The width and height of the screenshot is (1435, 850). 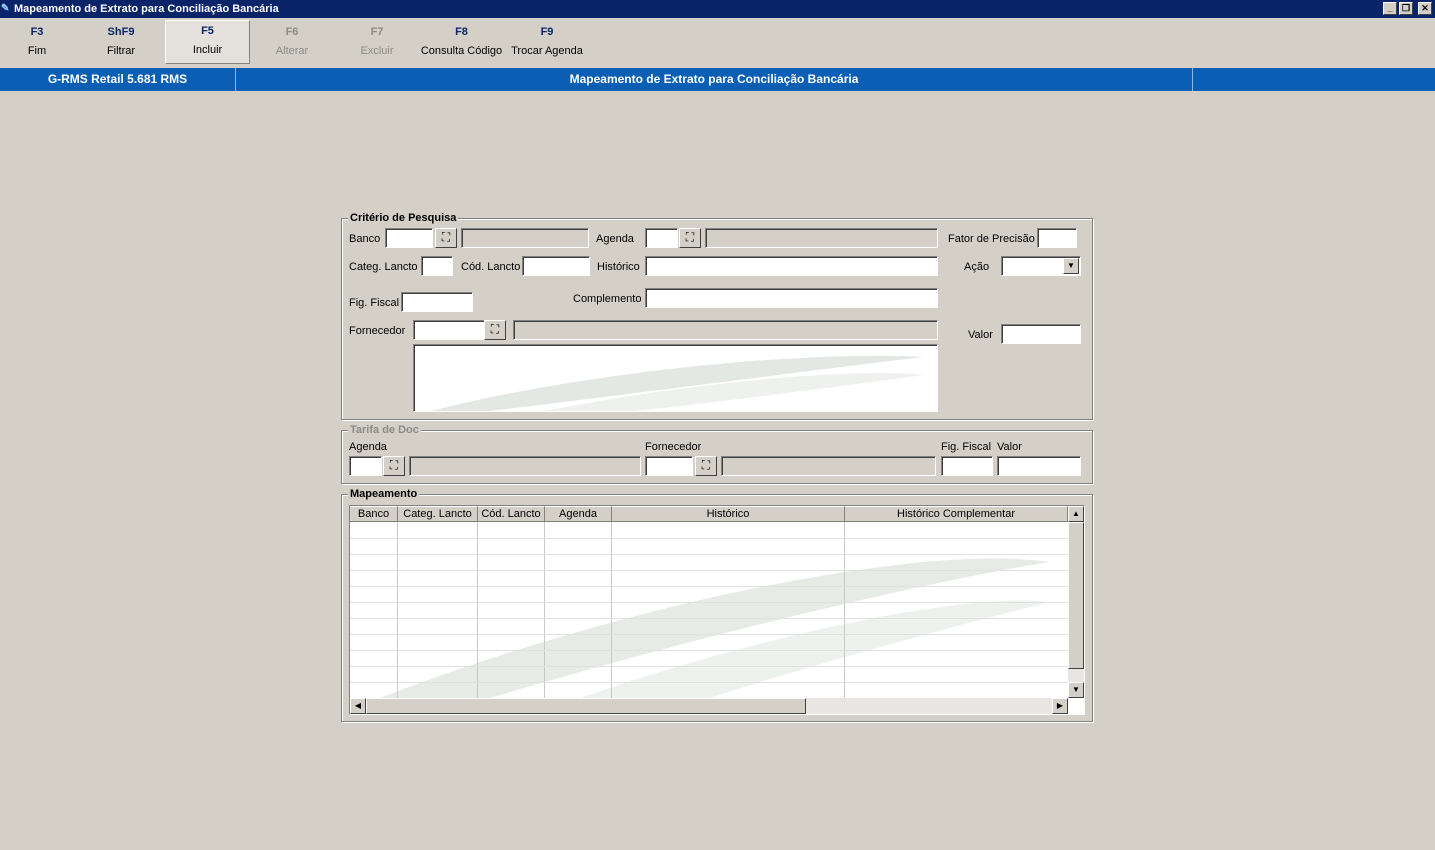 What do you see at coordinates (618, 267) in the screenshot?
I see `historico-label: Histórico` at bounding box center [618, 267].